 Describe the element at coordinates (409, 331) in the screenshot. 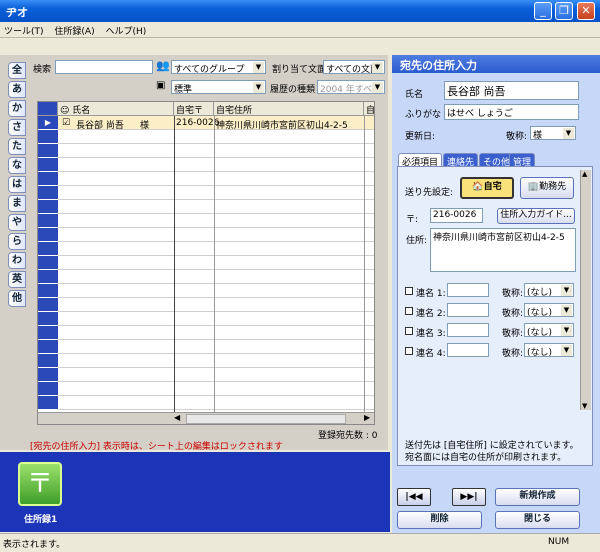

I see `joint-3-checkbox` at that location.